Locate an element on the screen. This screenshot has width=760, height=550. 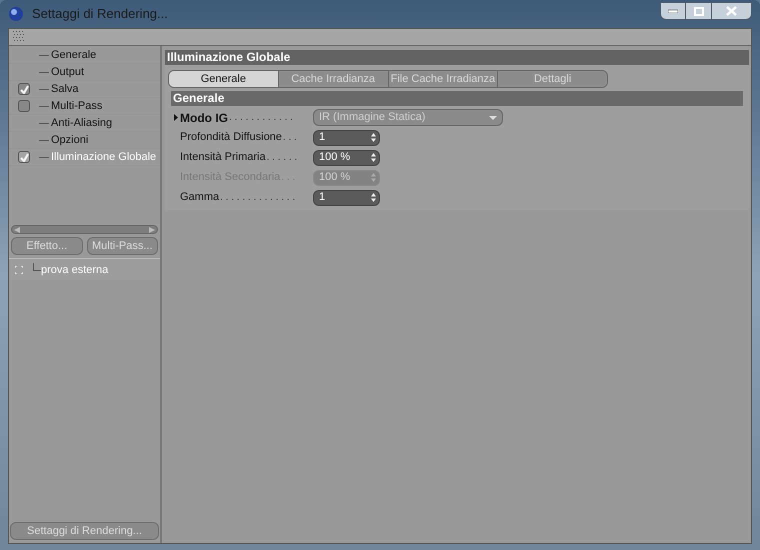
maximize-icon is located at coordinates (699, 11).